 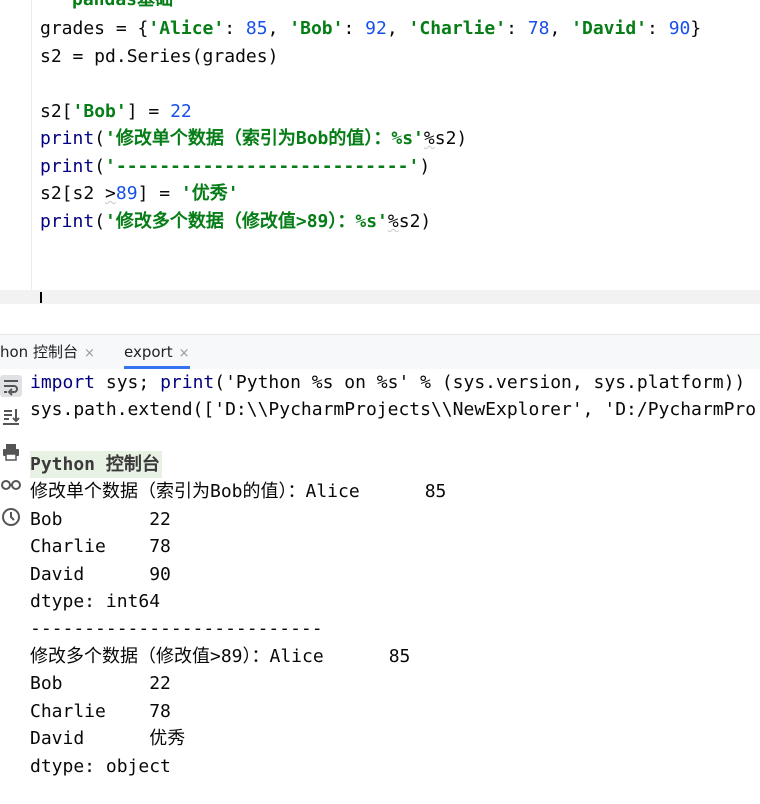 I want to click on editor-line-4: s2['Bob'] = 22, so click(x=116, y=112).